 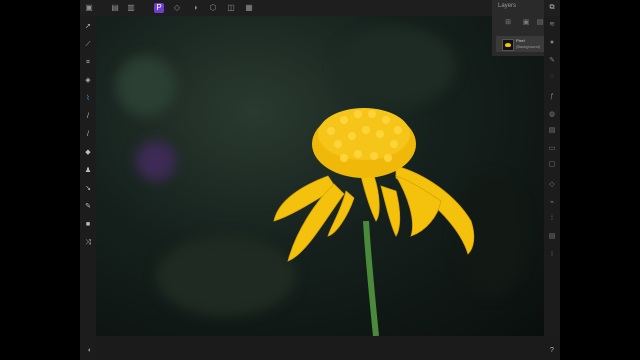 I want to click on color-picker-tool-icon: ⟋, so click(x=88, y=45).